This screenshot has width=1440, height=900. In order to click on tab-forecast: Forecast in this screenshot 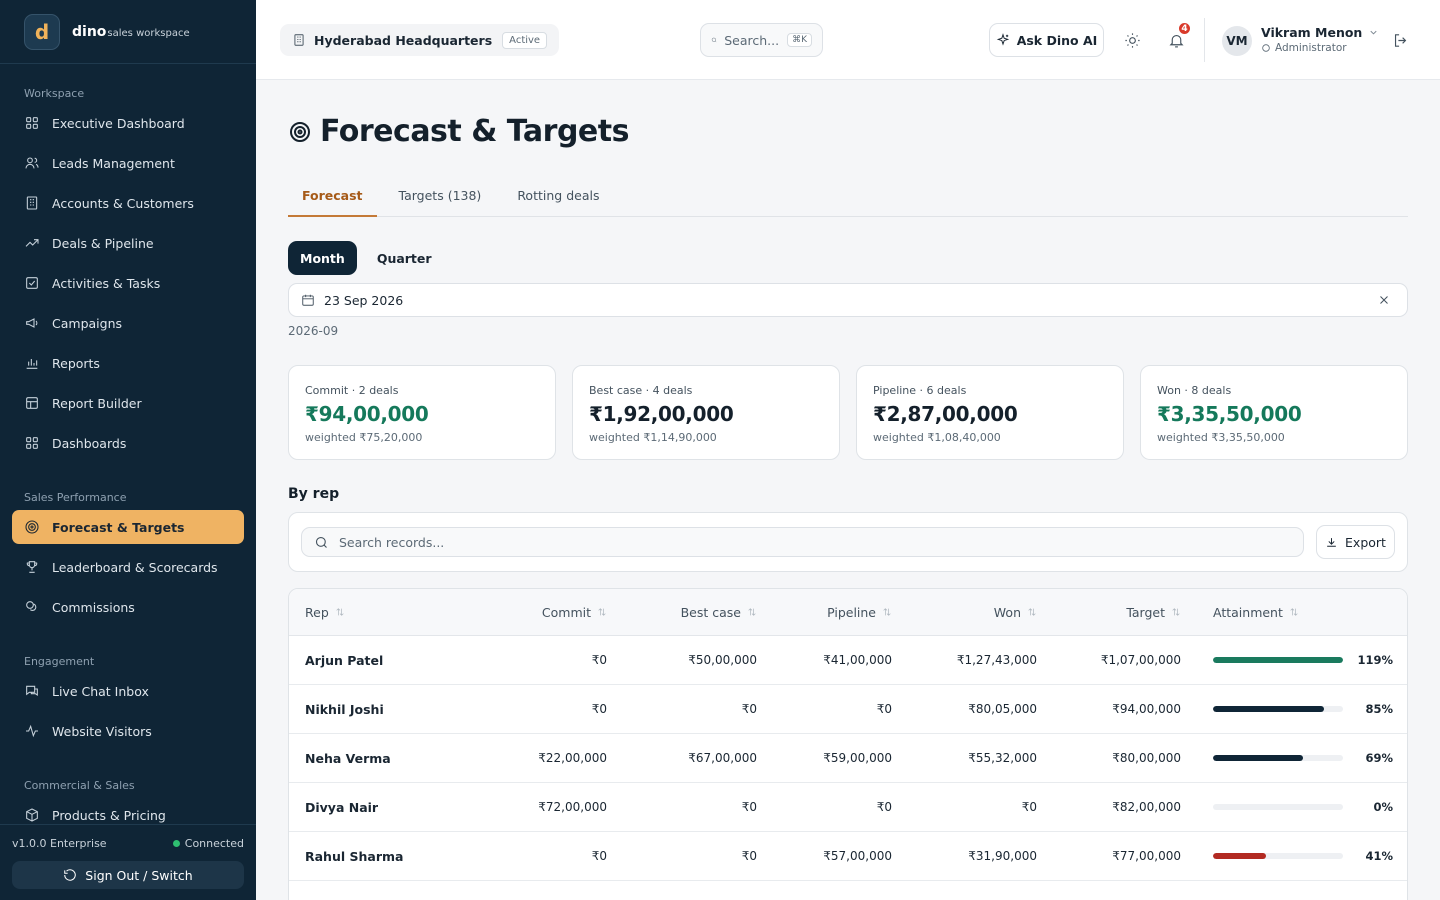, I will do `click(332, 198)`.